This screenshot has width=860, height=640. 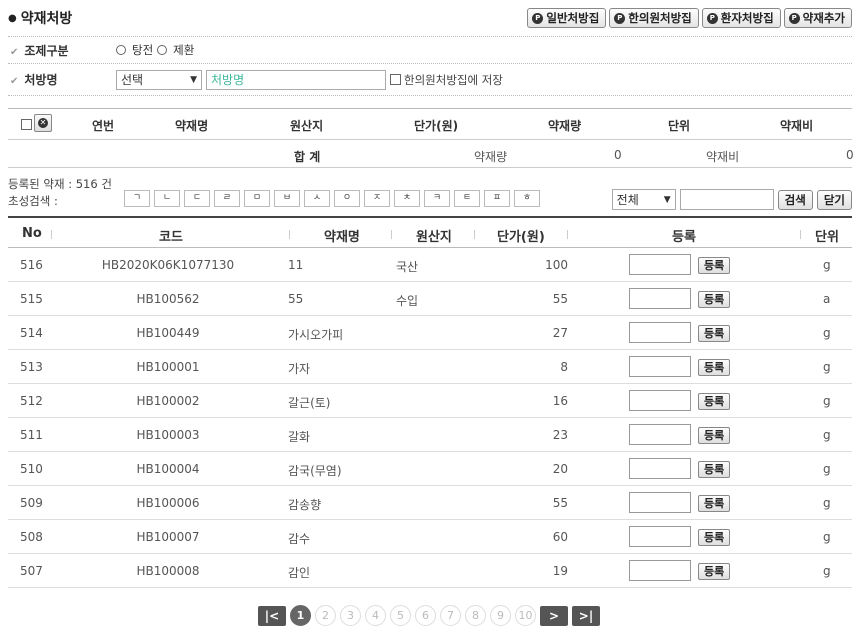 I want to click on chosung-button: ㄱ, so click(x=137, y=198).